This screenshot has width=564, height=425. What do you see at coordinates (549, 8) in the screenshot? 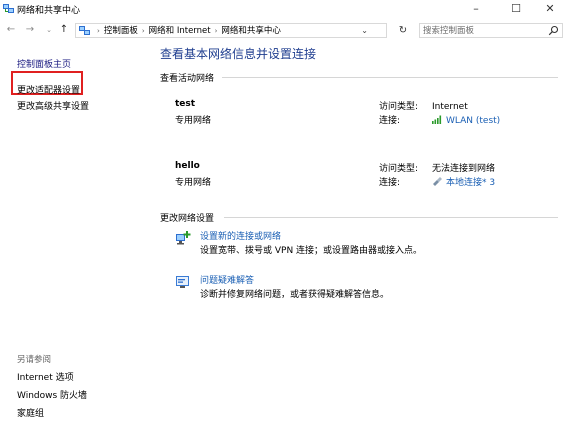
I see `close-button: ✕` at bounding box center [549, 8].